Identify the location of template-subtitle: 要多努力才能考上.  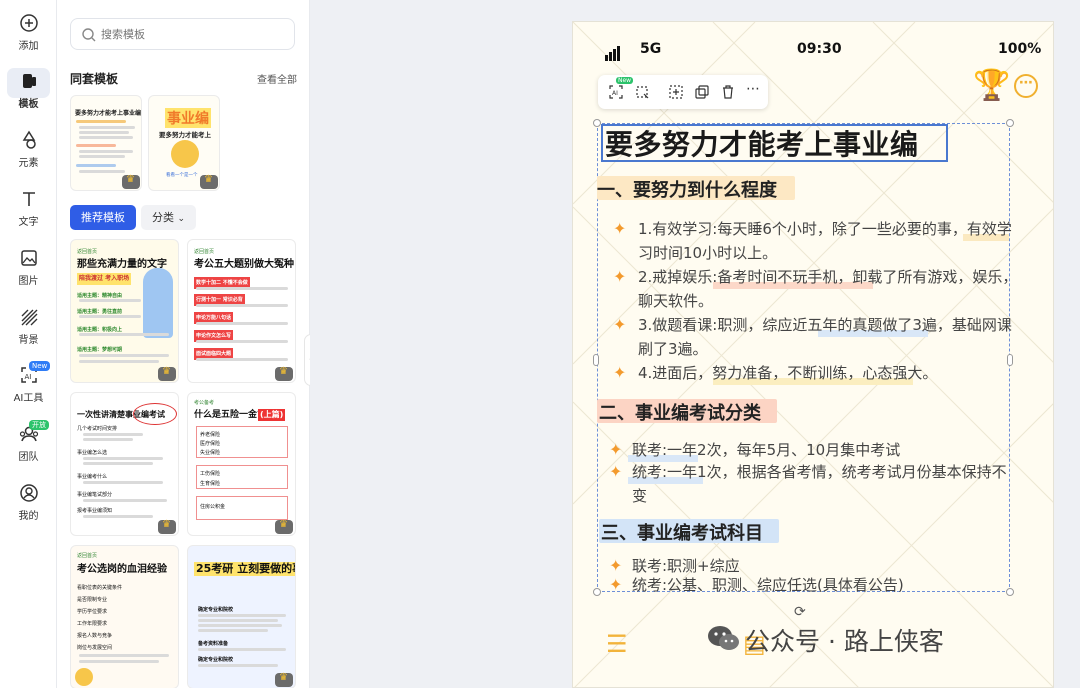
(185, 135).